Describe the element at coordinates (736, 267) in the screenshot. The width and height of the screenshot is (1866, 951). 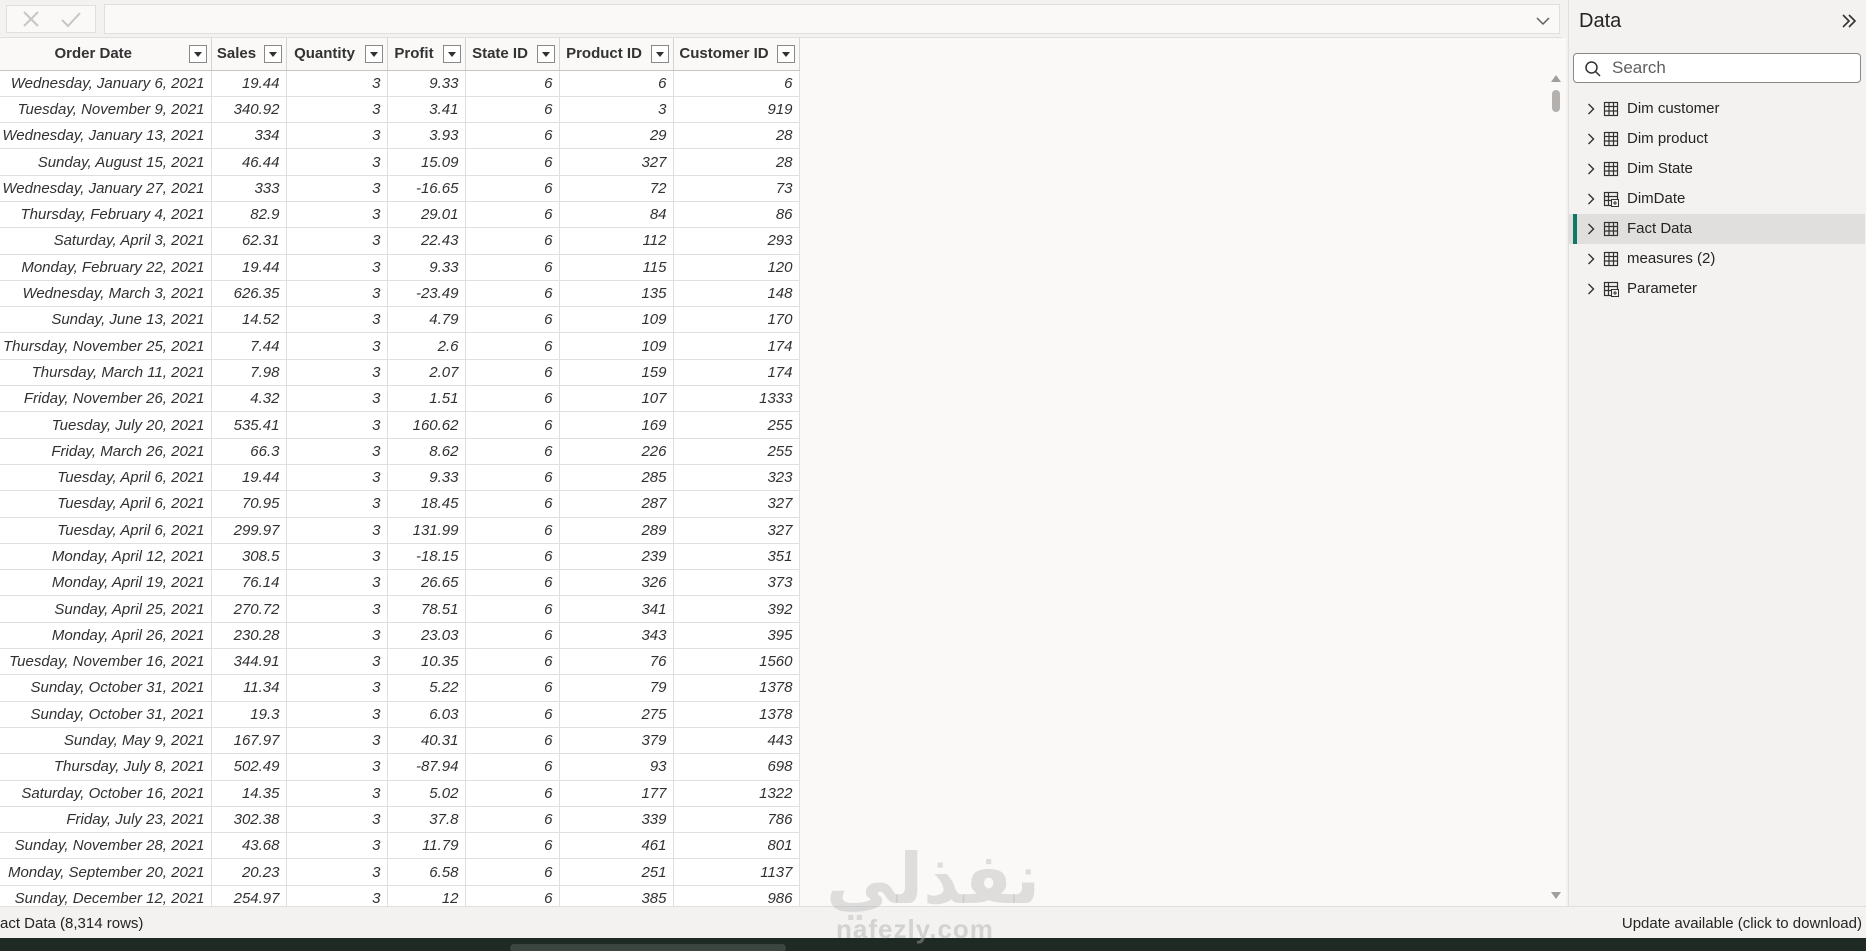
I see `cell-customer-id: 120` at that location.